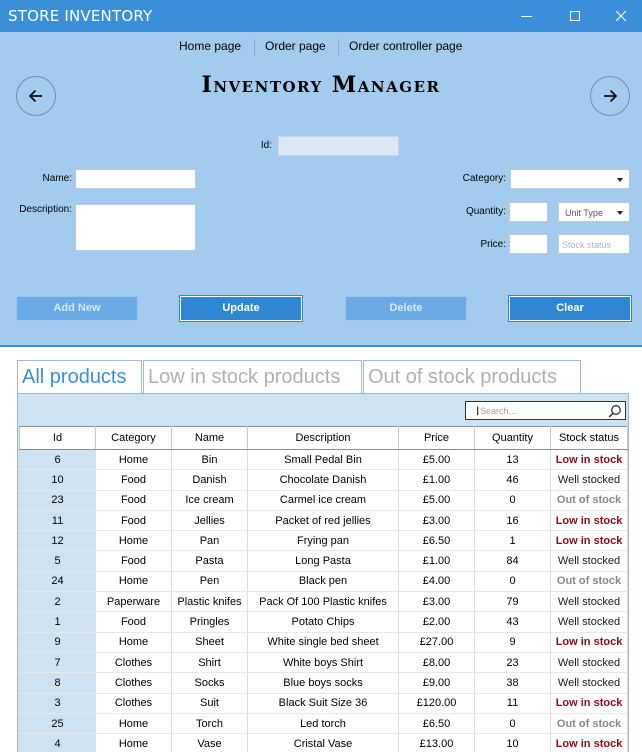 Image resolution: width=642 pixels, height=752 pixels. I want to click on stock-status-field: Stock status, so click(594, 244).